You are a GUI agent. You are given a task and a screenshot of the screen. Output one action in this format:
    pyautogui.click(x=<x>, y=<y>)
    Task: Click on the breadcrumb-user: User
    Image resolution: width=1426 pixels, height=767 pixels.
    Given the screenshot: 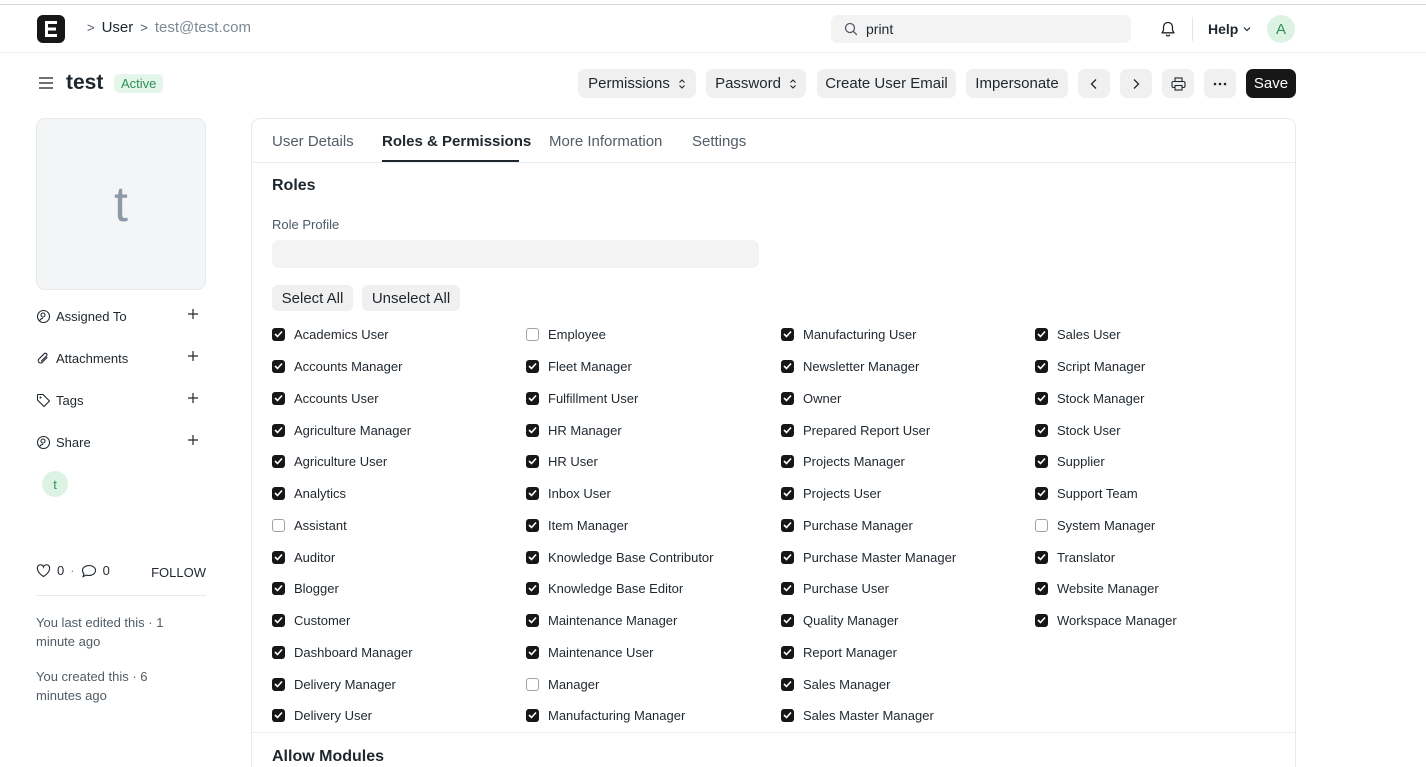 What is the action you would take?
    pyautogui.click(x=118, y=27)
    